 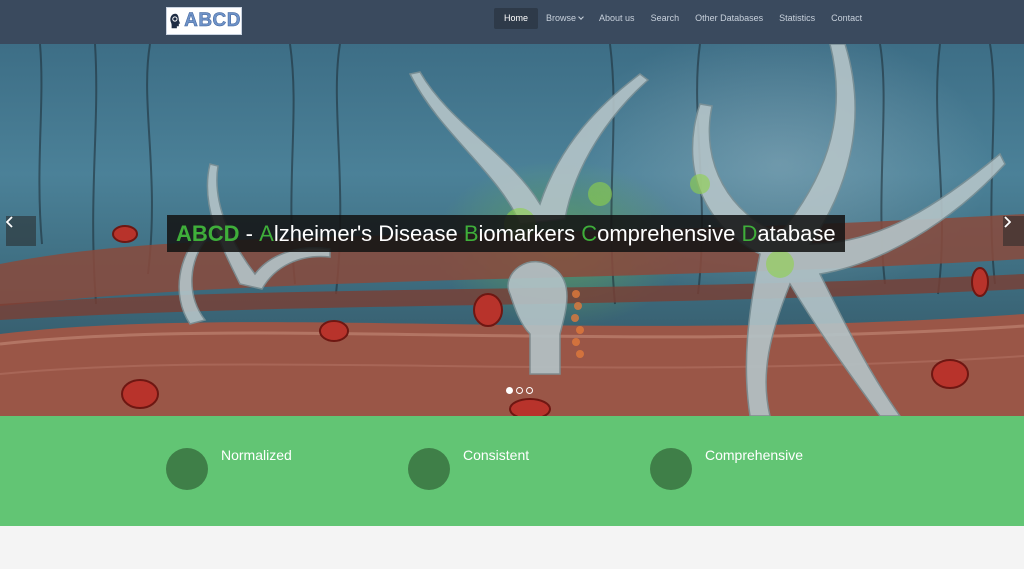 I want to click on nav-browse-label: Browse, so click(x=561, y=18).